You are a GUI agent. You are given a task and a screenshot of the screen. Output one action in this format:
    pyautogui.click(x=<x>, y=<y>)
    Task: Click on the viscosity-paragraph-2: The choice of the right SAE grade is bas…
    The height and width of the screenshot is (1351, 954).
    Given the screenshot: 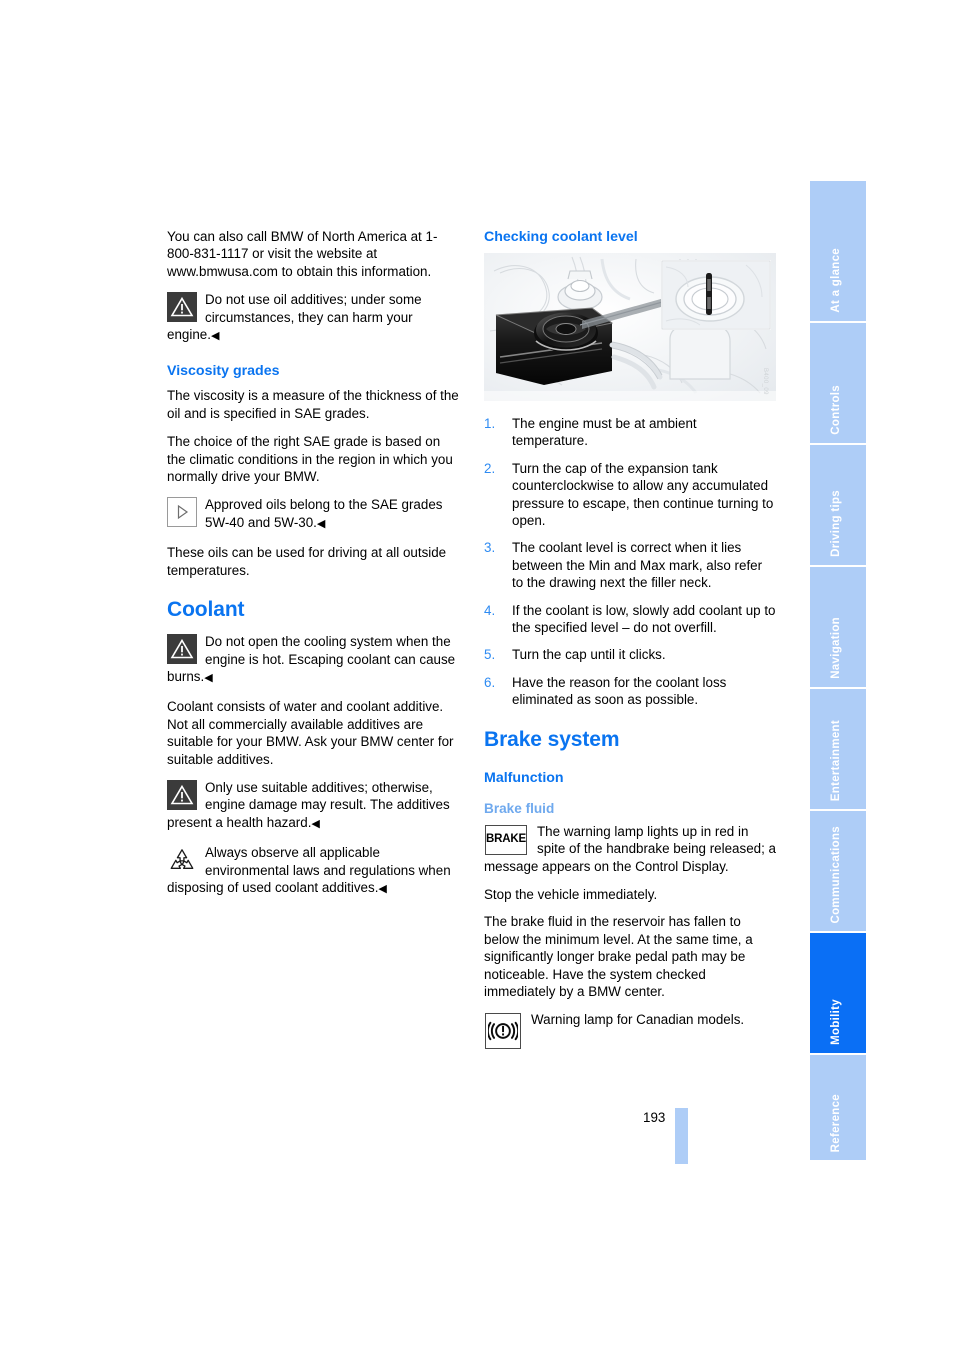 What is the action you would take?
    pyautogui.click(x=310, y=459)
    